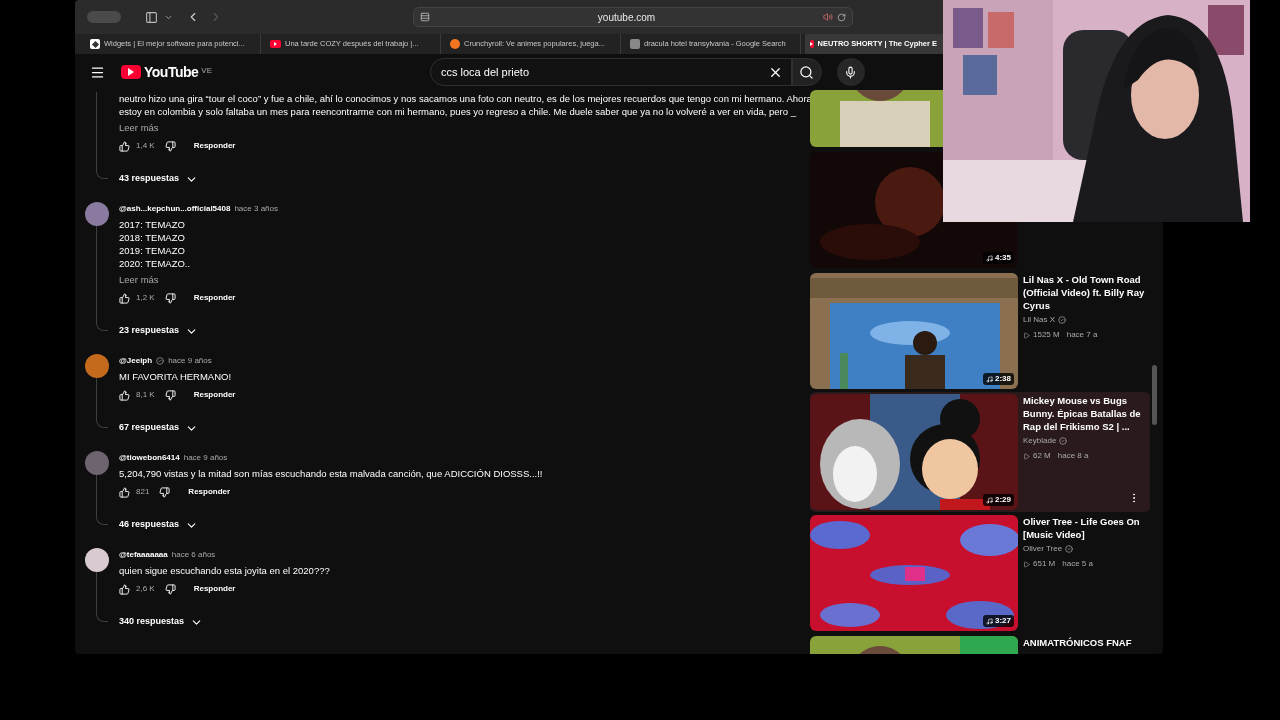  I want to click on microphone-icon, so click(851, 72).